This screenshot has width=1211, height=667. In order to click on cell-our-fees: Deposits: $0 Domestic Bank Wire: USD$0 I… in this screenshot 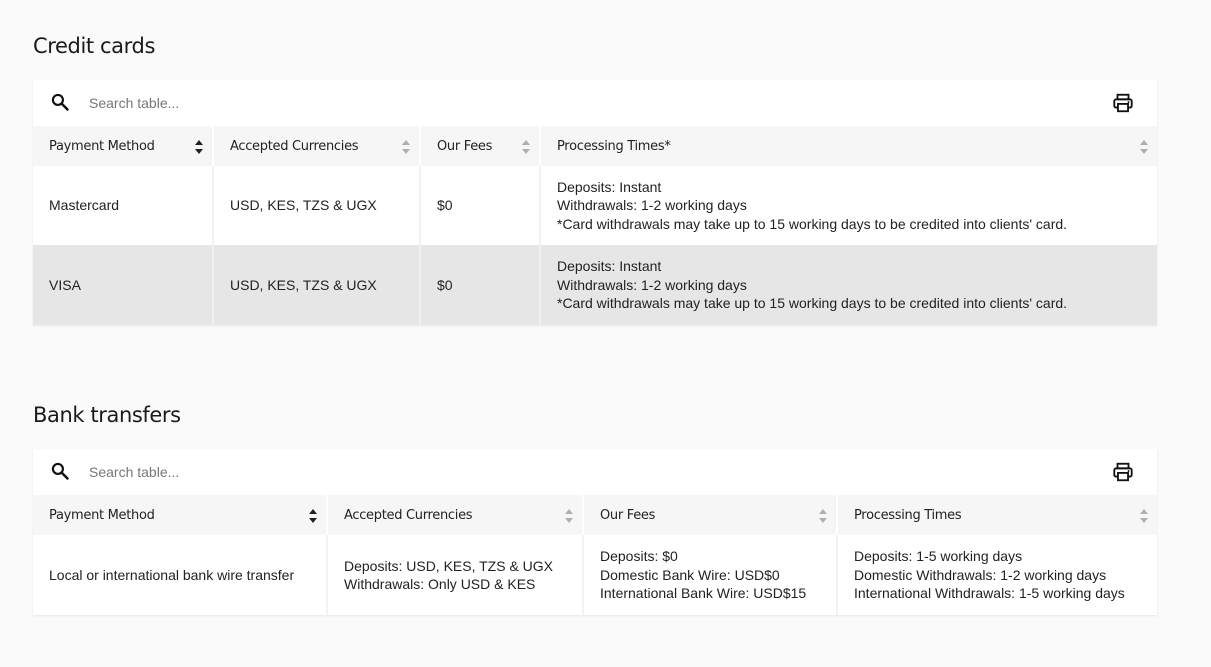, I will do `click(710, 575)`.